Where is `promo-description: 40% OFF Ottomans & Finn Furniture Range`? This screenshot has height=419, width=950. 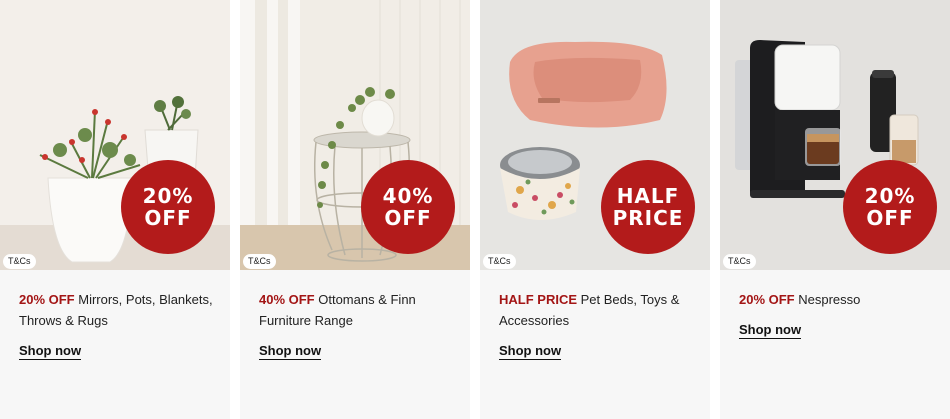
promo-description: 40% OFF Ottomans & Finn Furniture Range is located at coordinates (356, 310).